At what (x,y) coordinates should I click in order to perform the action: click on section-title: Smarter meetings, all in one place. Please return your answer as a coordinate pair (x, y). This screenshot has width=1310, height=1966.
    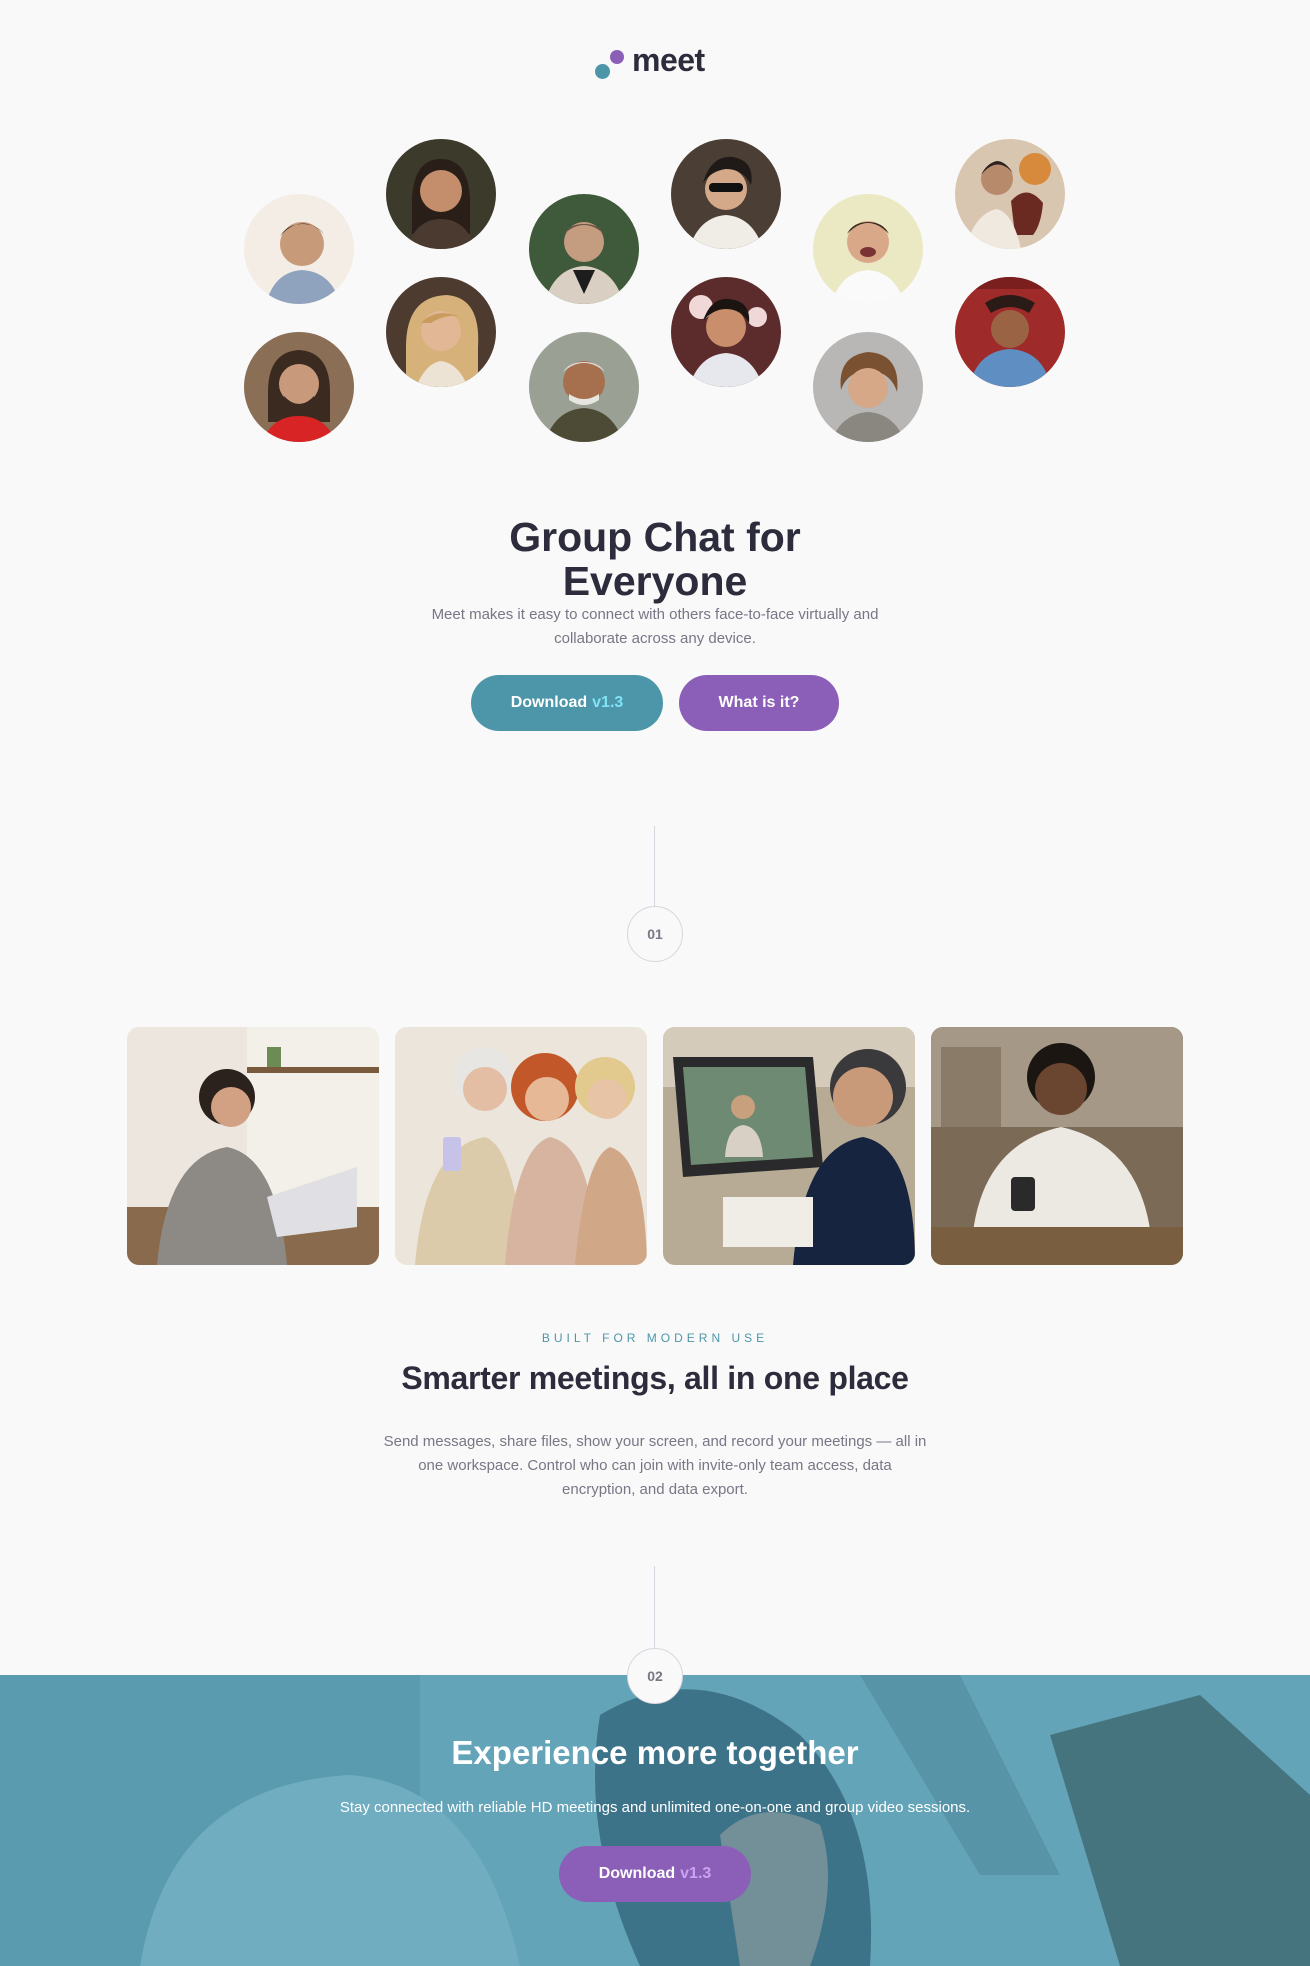
    Looking at the image, I should click on (655, 1378).